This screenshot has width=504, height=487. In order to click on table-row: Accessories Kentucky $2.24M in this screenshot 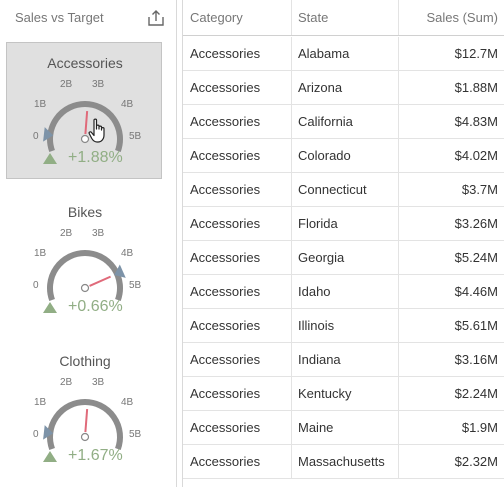, I will do `click(343, 394)`.